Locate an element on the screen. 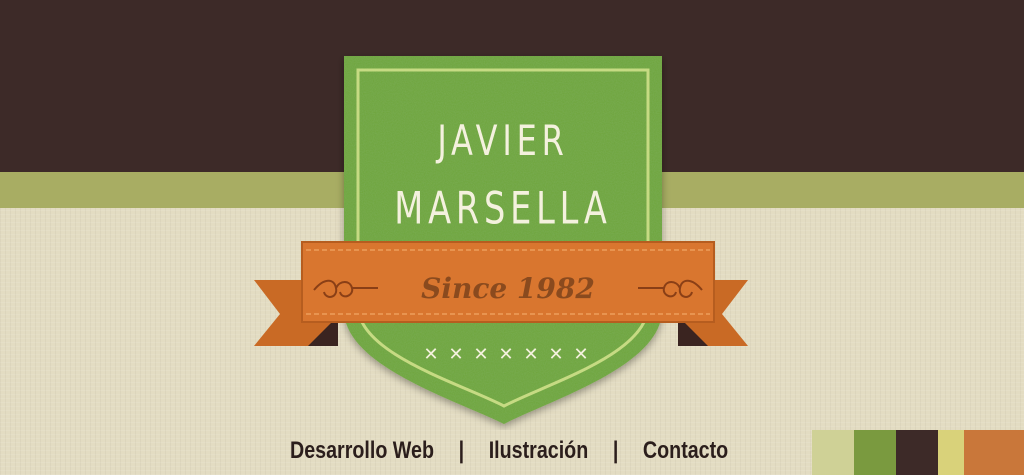 The width and height of the screenshot is (1024, 475). main-nav: Desarrollo Web | Ilustración | Contacto is located at coordinates (509, 451).